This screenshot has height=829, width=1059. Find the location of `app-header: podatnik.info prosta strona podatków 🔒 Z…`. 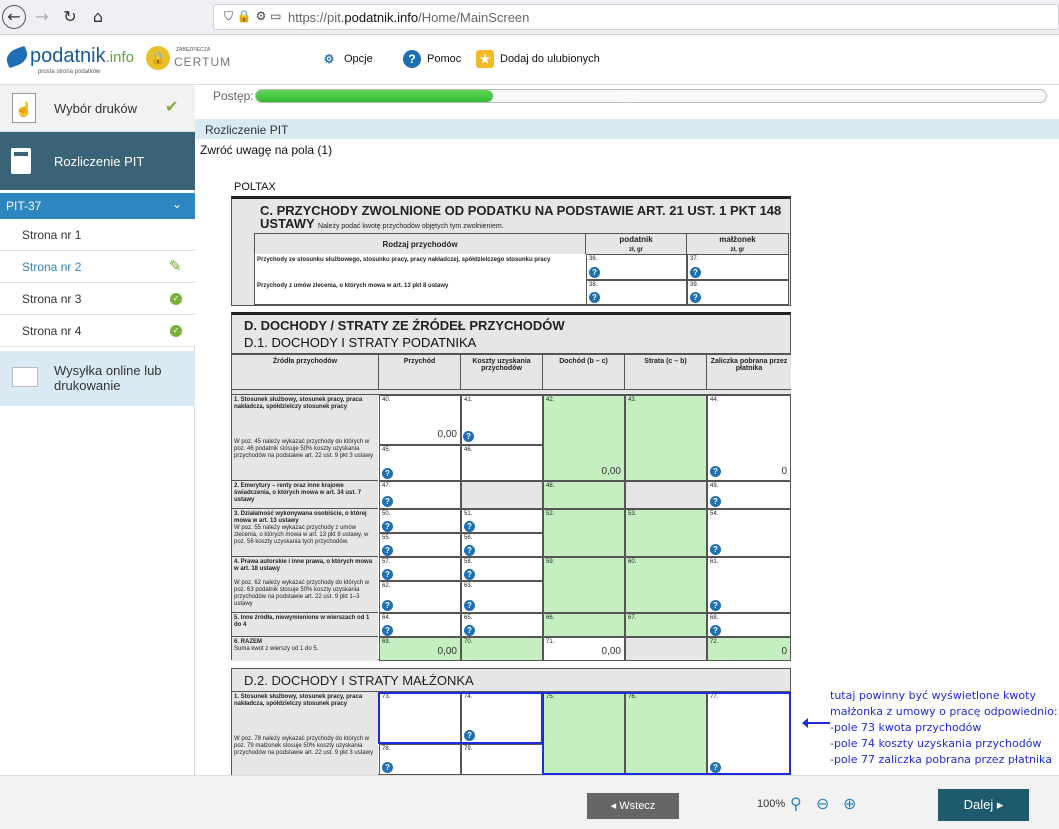

app-header: podatnik.info prosta strona podatków 🔒 Z… is located at coordinates (529, 60).